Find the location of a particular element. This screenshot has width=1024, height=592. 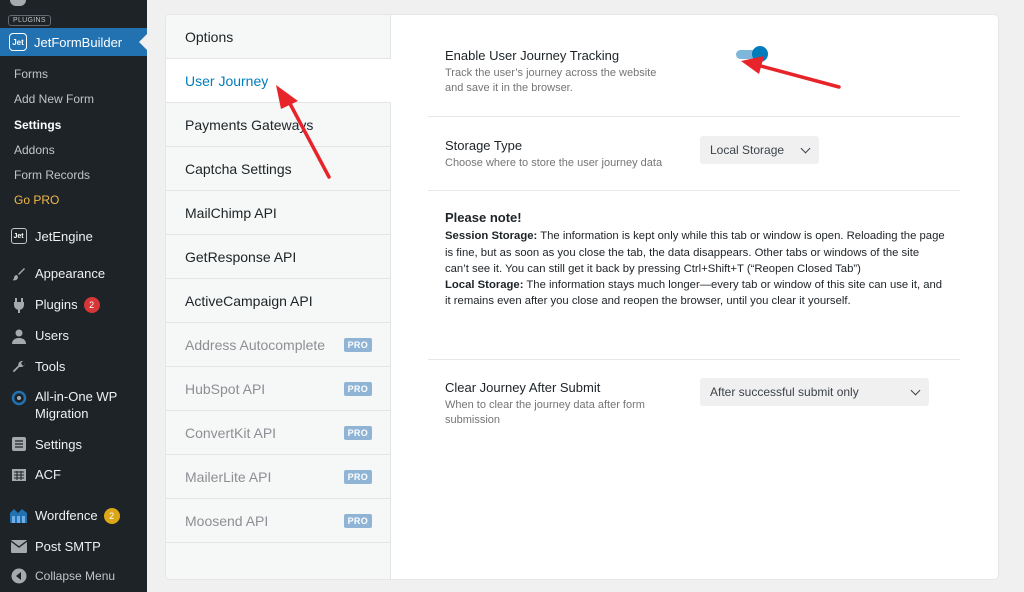

clear-journey-select: After successful submit only is located at coordinates (814, 392).